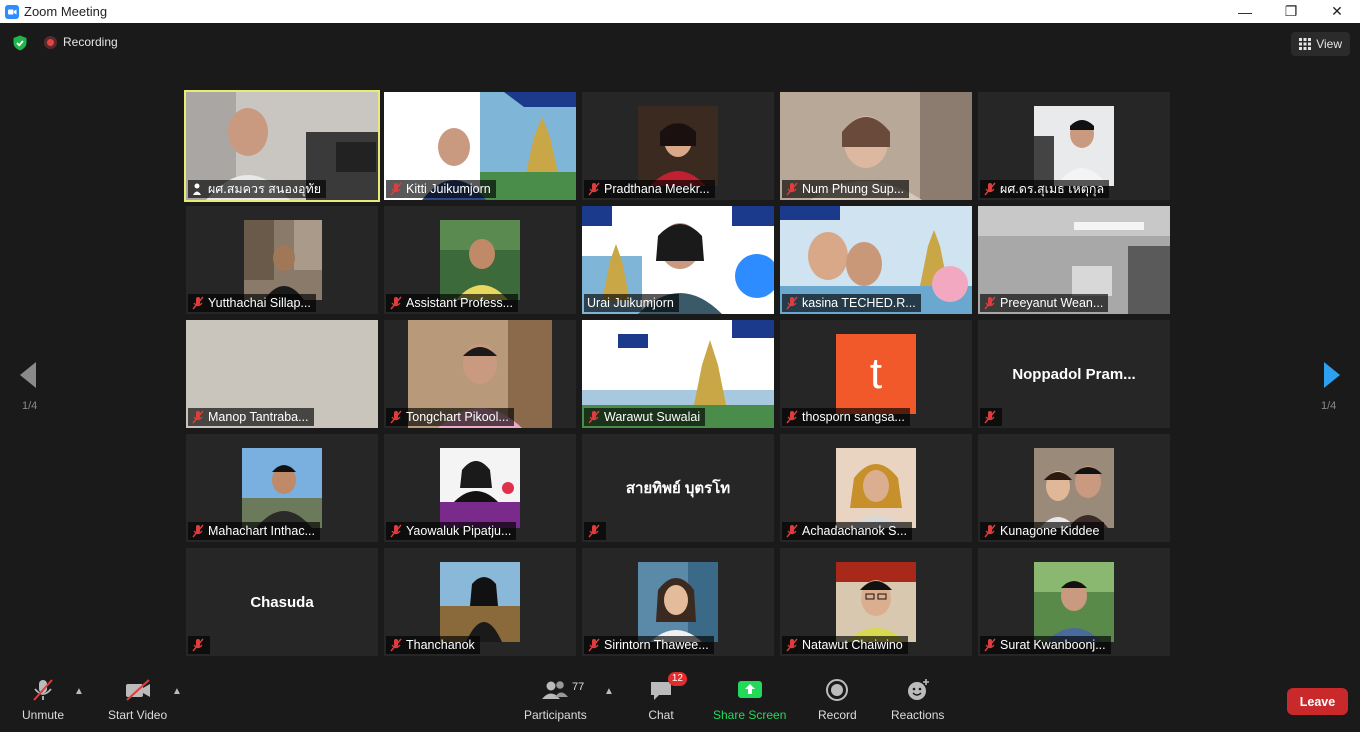  What do you see at coordinates (609, 691) in the screenshot?
I see `participants-options-caret-icon: ▲` at bounding box center [609, 691].